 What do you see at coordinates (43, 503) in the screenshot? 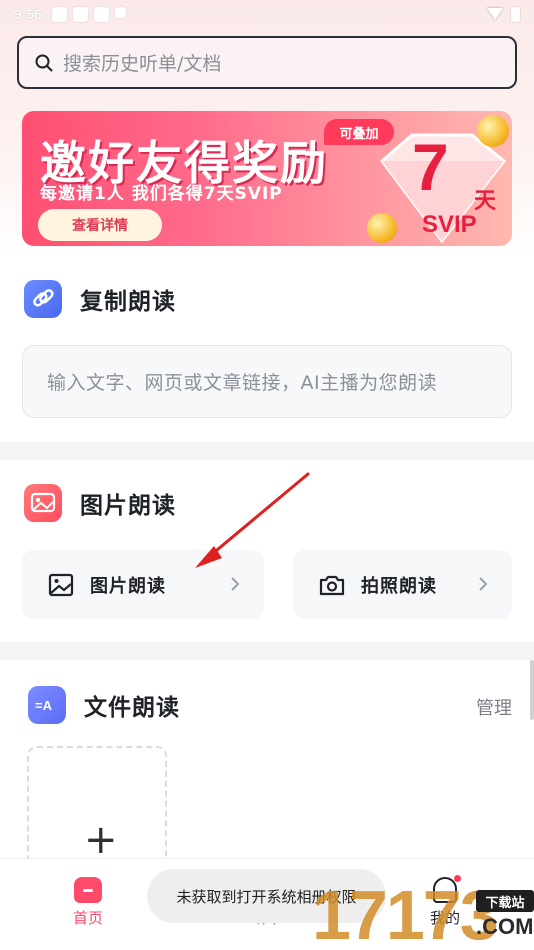
I see `image-read-icon` at bounding box center [43, 503].